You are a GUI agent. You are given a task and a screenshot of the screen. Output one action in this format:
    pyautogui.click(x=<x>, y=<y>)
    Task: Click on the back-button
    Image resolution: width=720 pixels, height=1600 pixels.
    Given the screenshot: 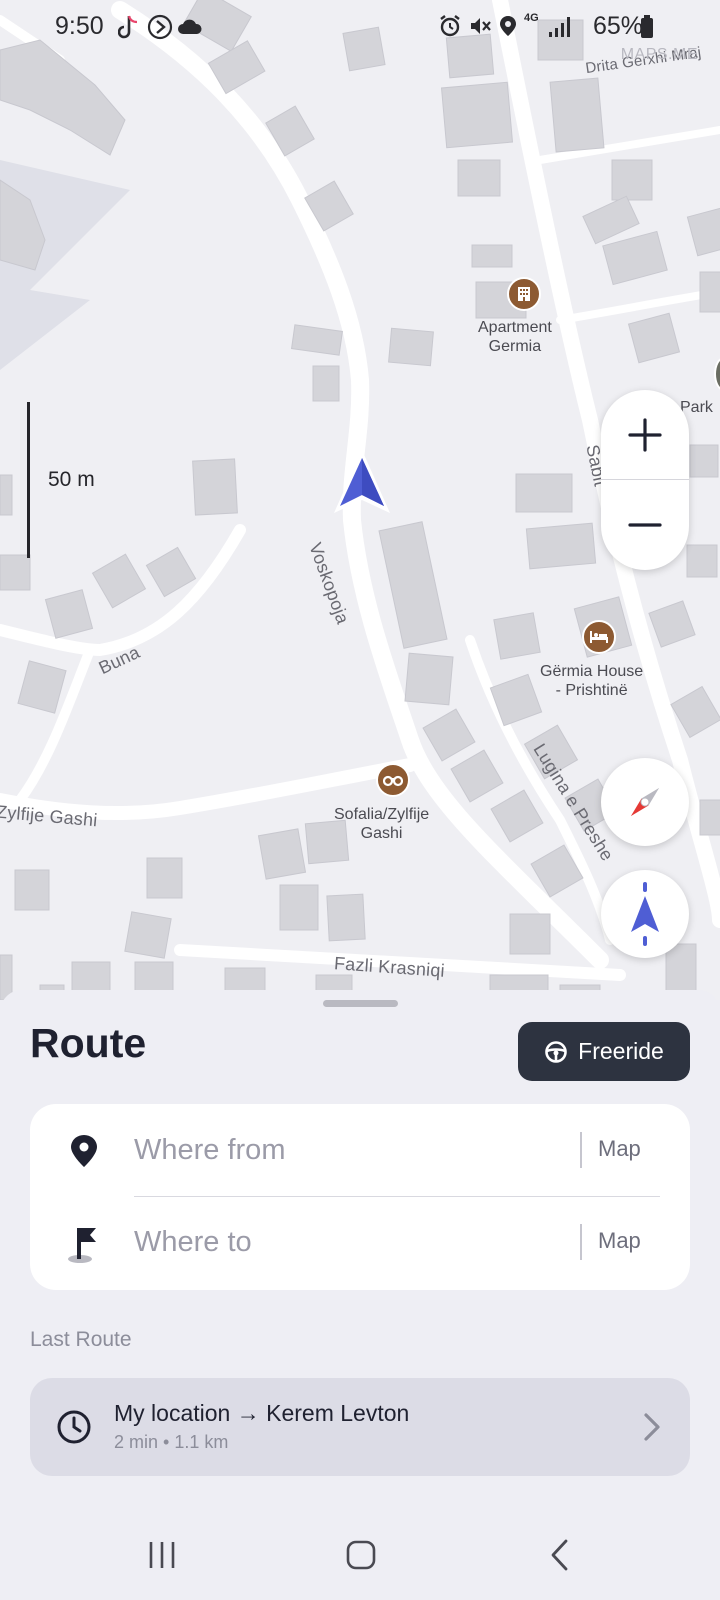 What is the action you would take?
    pyautogui.click(x=560, y=1555)
    